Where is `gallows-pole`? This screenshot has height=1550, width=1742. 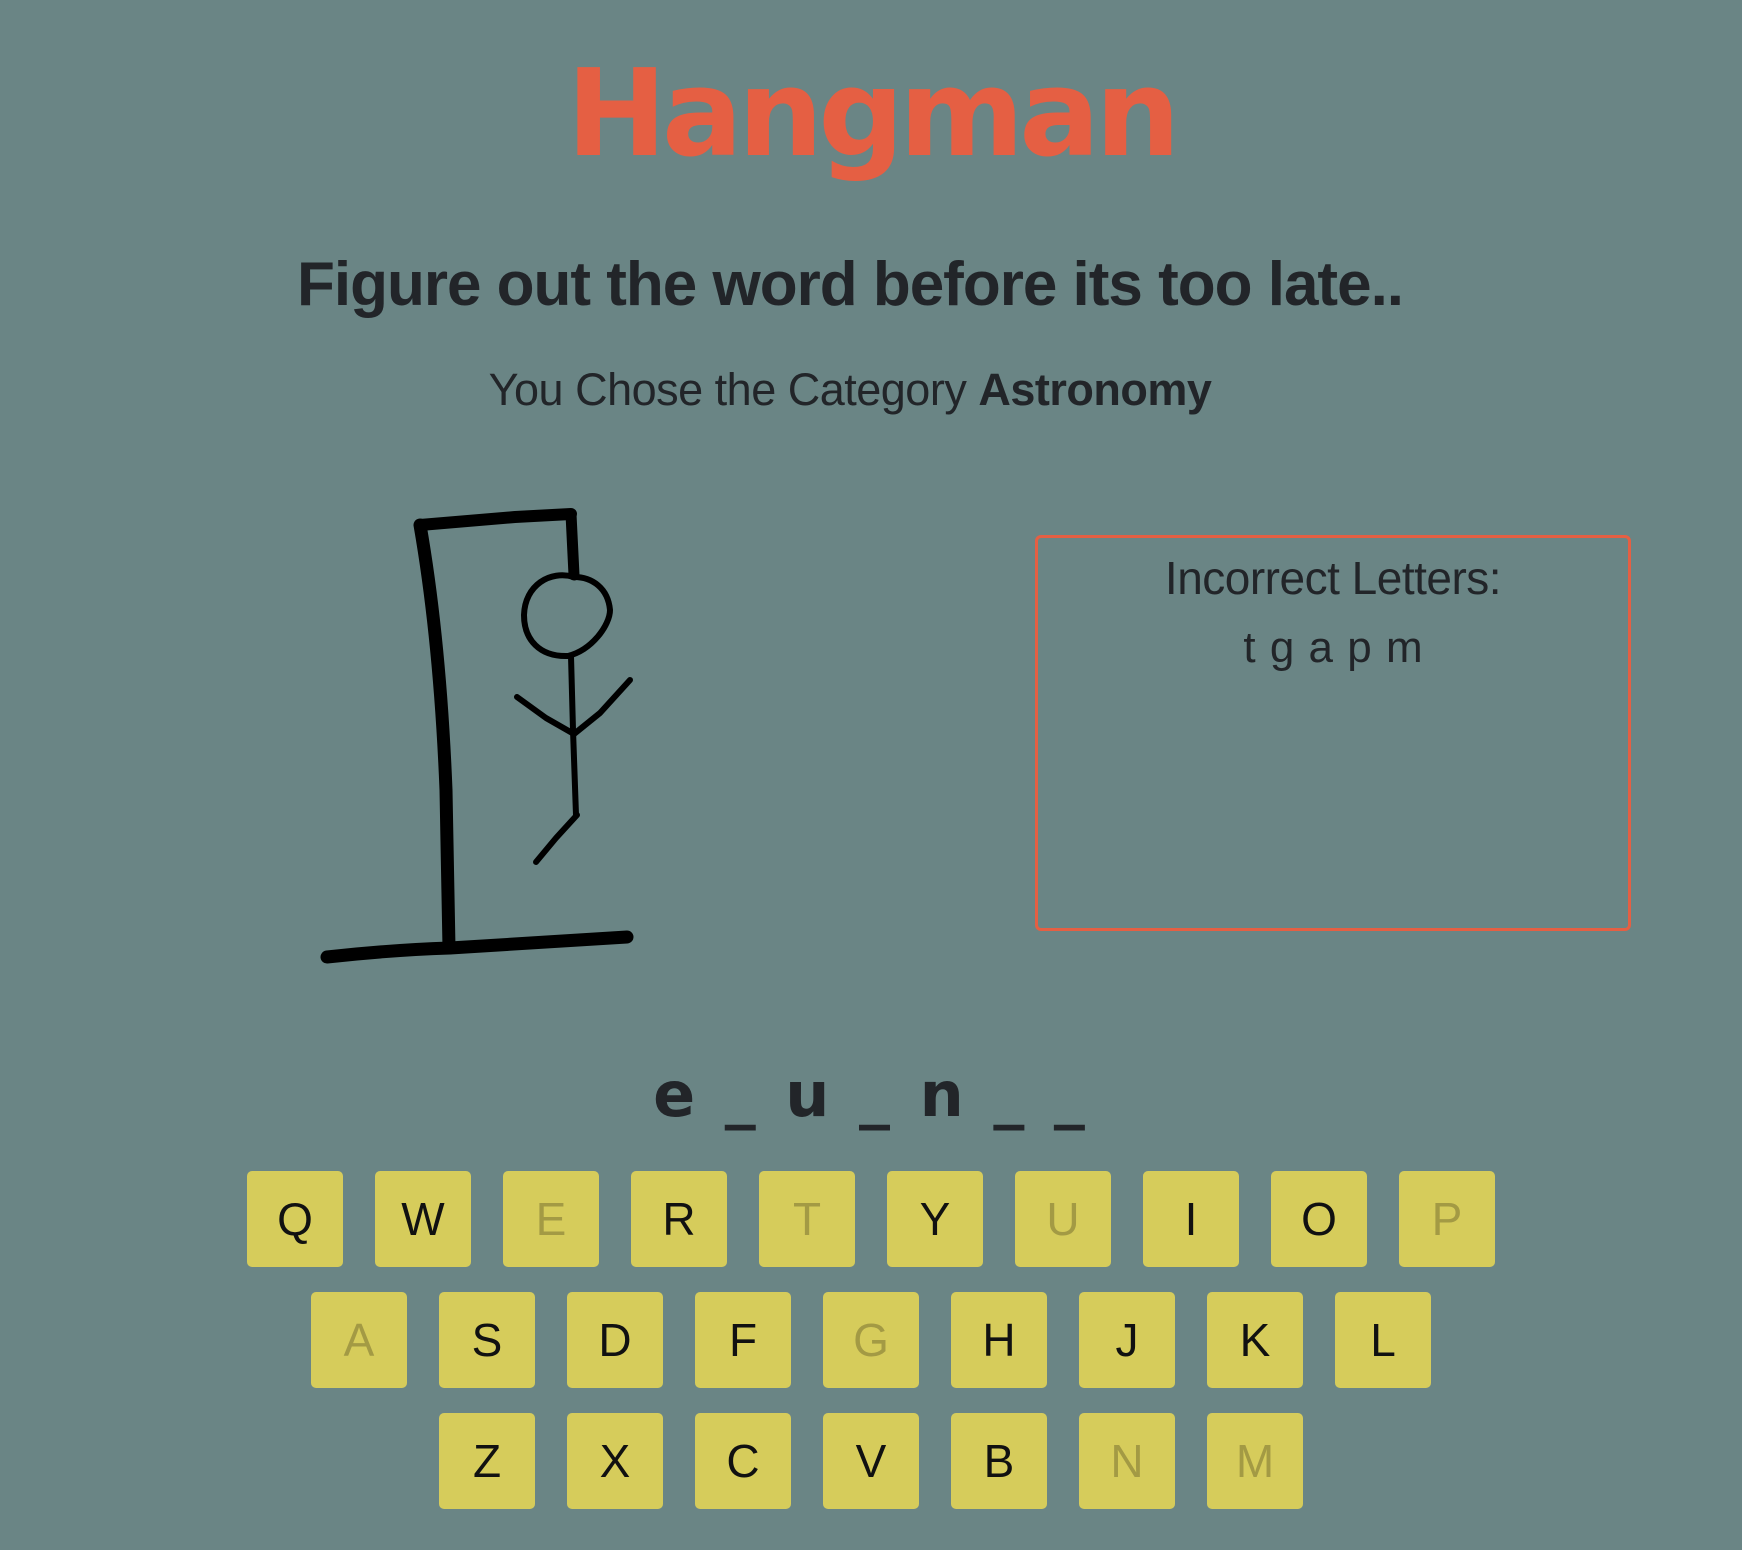 gallows-pole is located at coordinates (434, 736).